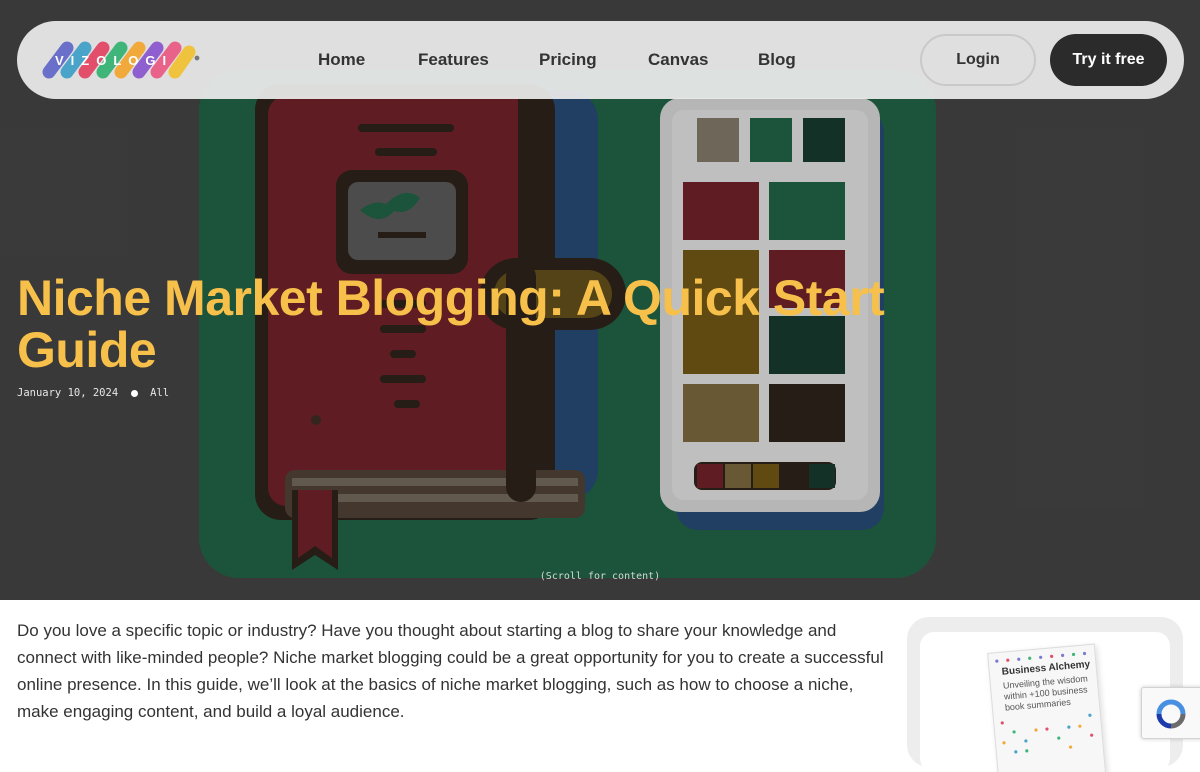 The height and width of the screenshot is (772, 1200). Describe the element at coordinates (135, 393) in the screenshot. I see `meta-separator-dot` at that location.